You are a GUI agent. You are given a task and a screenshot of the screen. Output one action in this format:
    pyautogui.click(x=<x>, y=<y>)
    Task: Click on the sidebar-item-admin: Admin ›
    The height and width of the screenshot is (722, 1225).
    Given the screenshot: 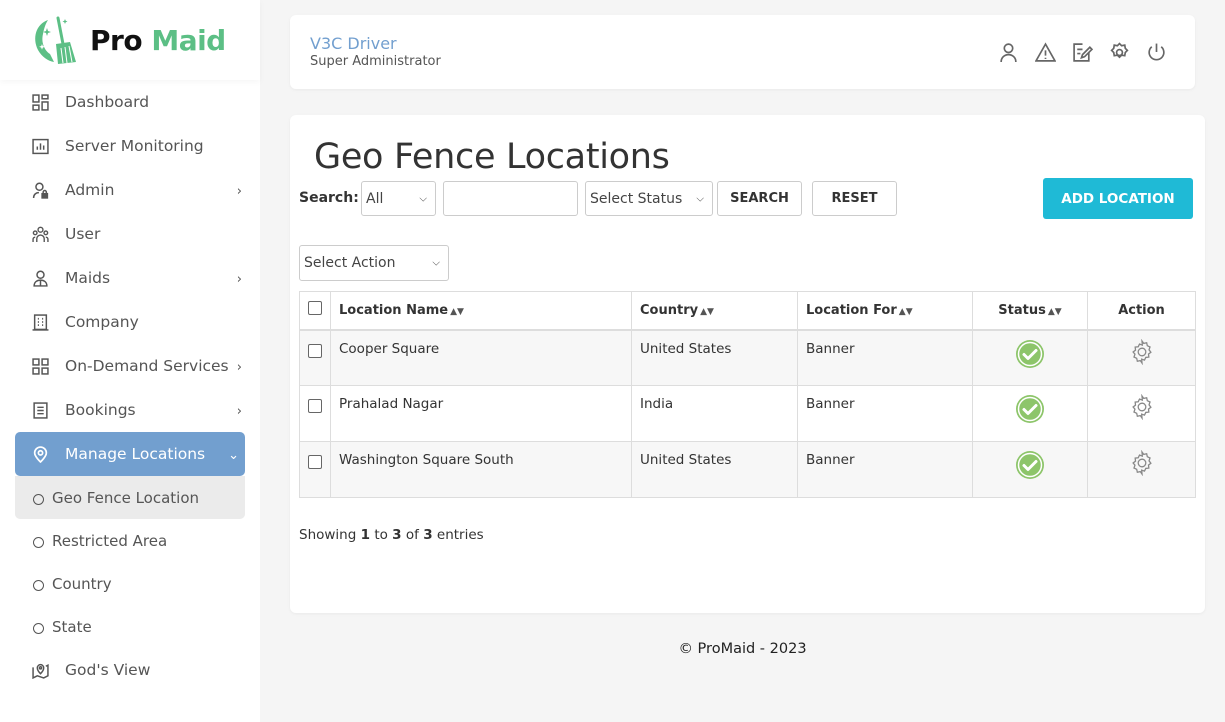 What is the action you would take?
    pyautogui.click(x=130, y=190)
    